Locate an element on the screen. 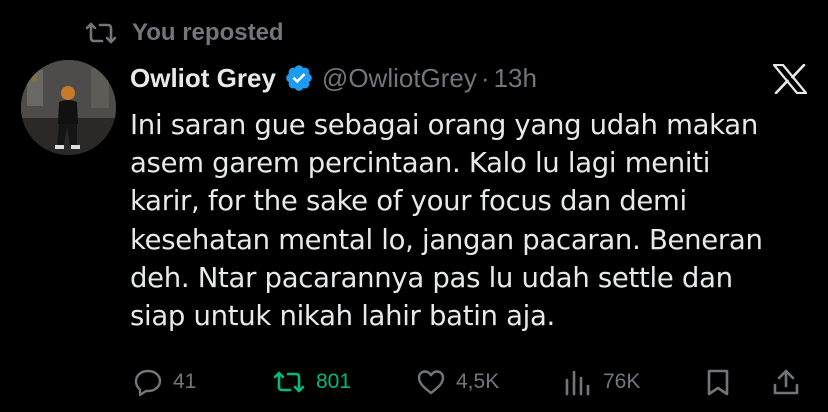 The width and height of the screenshot is (828, 412). repost-banner-text: You reposted is located at coordinates (208, 32).